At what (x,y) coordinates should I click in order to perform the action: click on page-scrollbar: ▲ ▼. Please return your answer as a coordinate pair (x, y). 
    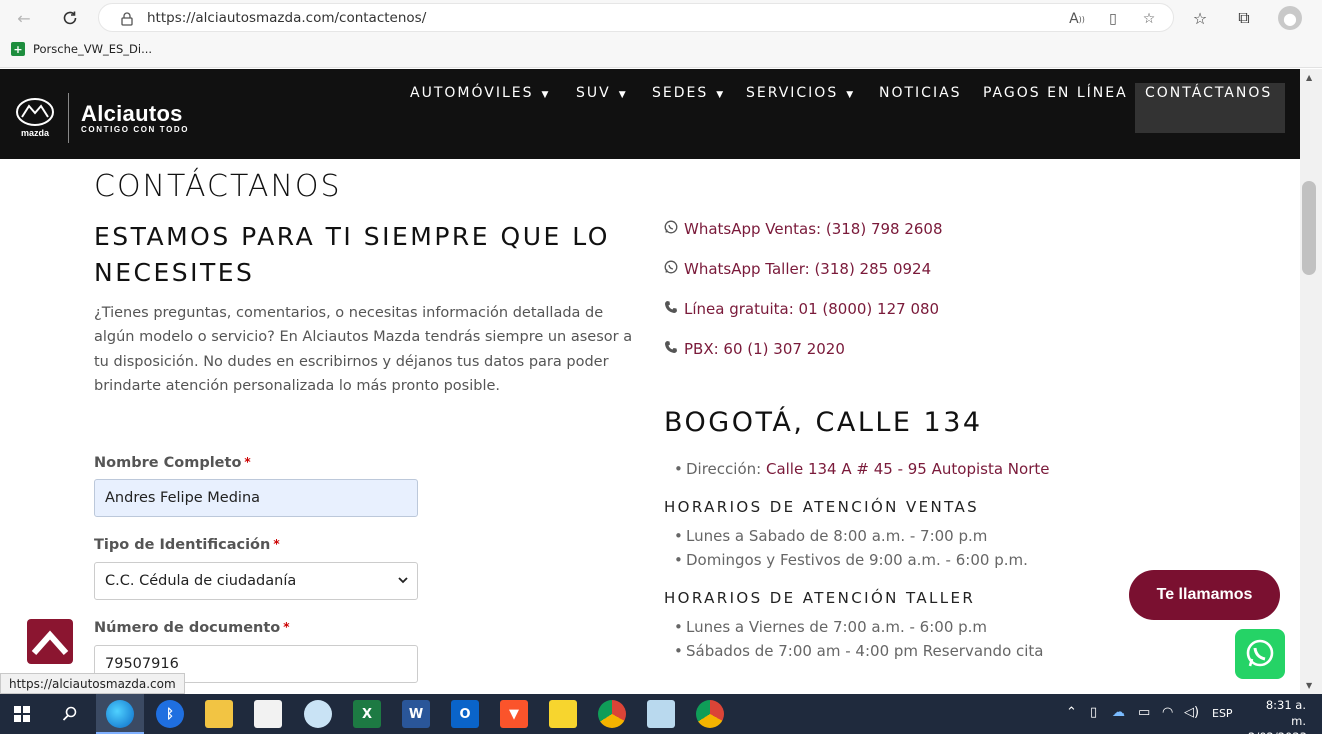
    Looking at the image, I should click on (1311, 381).